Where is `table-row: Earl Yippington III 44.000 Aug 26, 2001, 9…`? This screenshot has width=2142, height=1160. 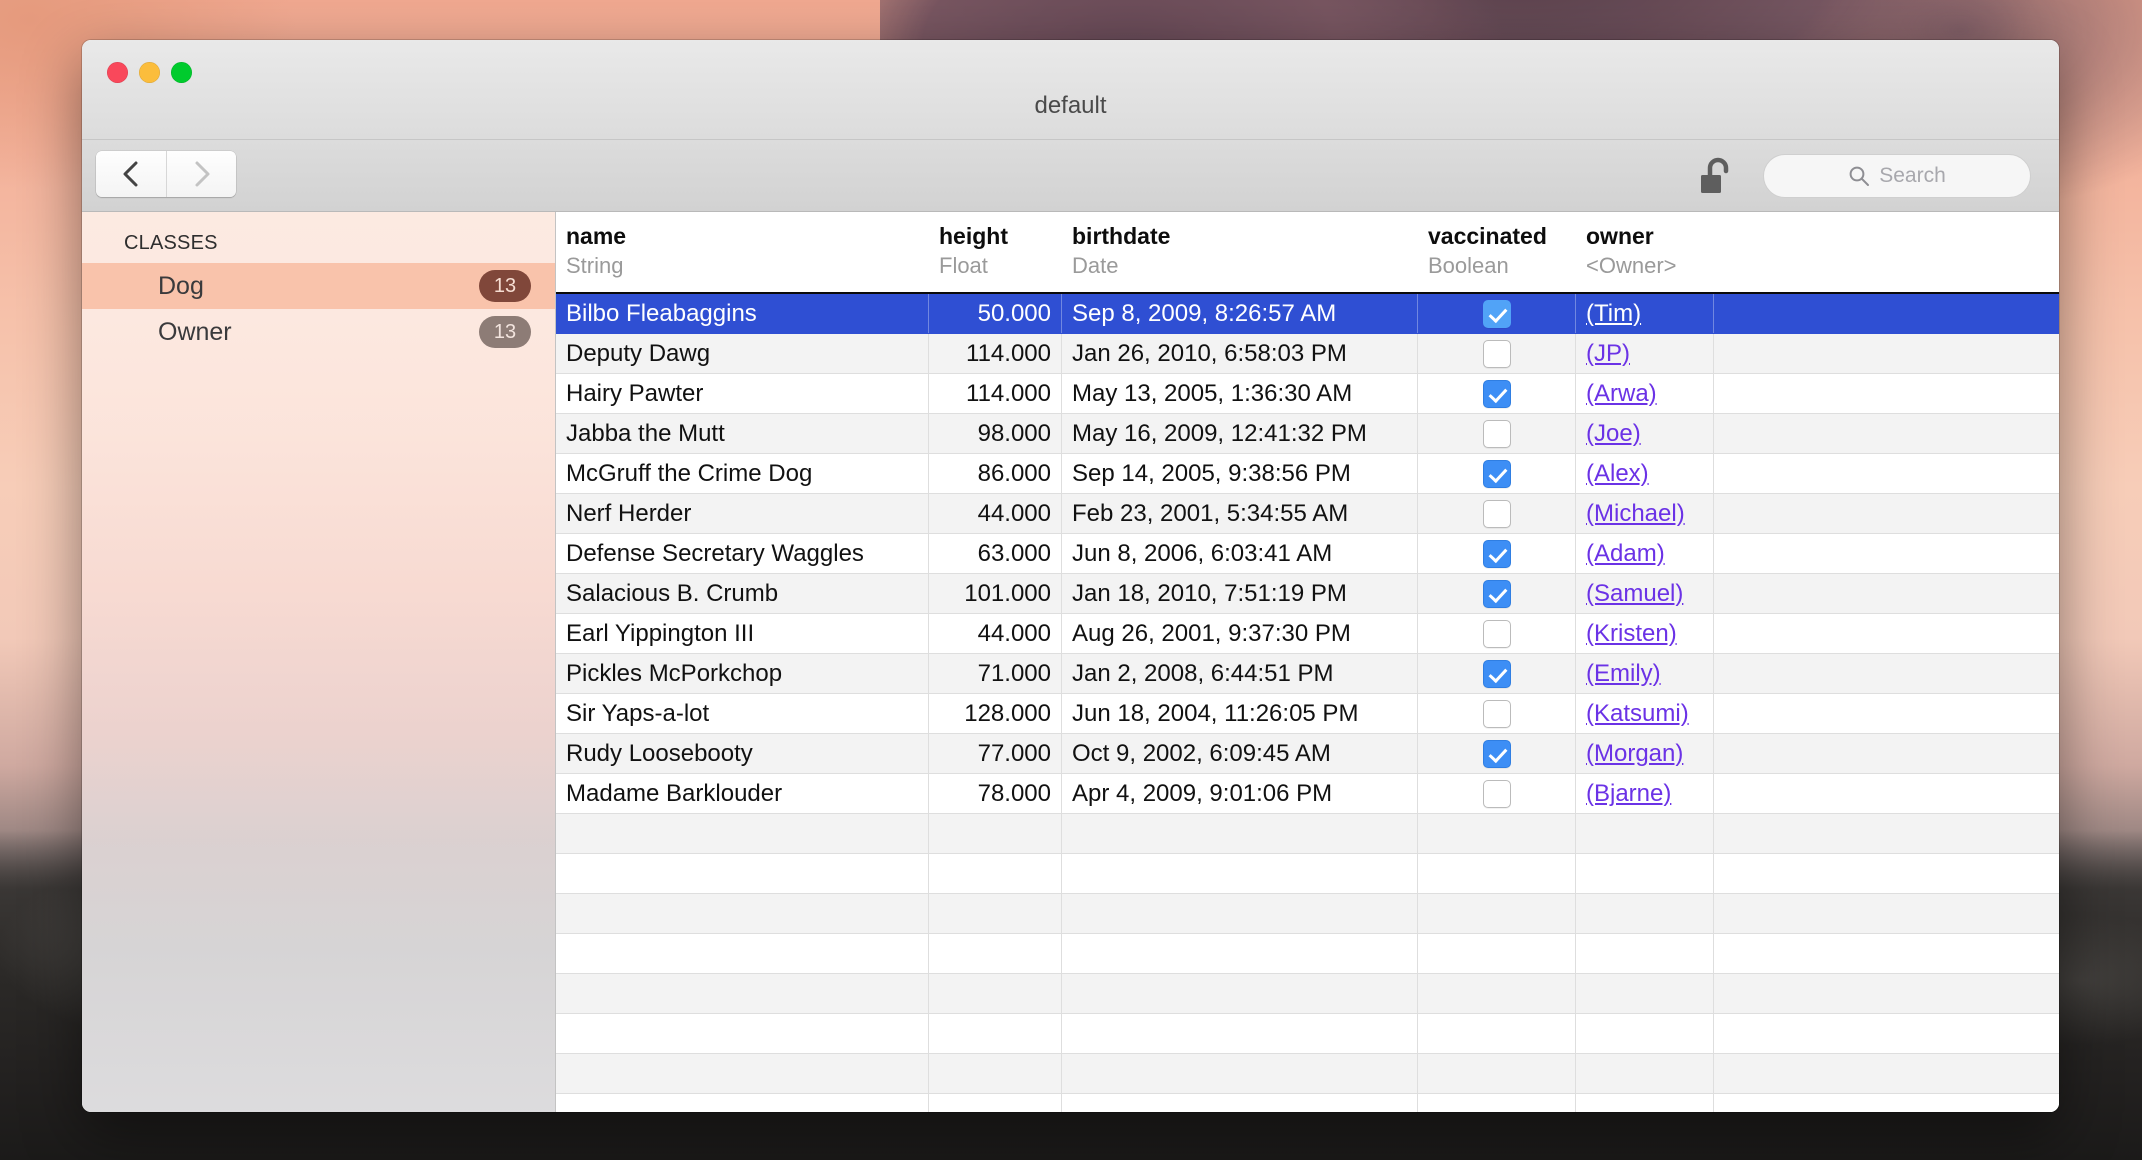 table-row: Earl Yippington III 44.000 Aug 26, 2001, 9… is located at coordinates (1307, 634).